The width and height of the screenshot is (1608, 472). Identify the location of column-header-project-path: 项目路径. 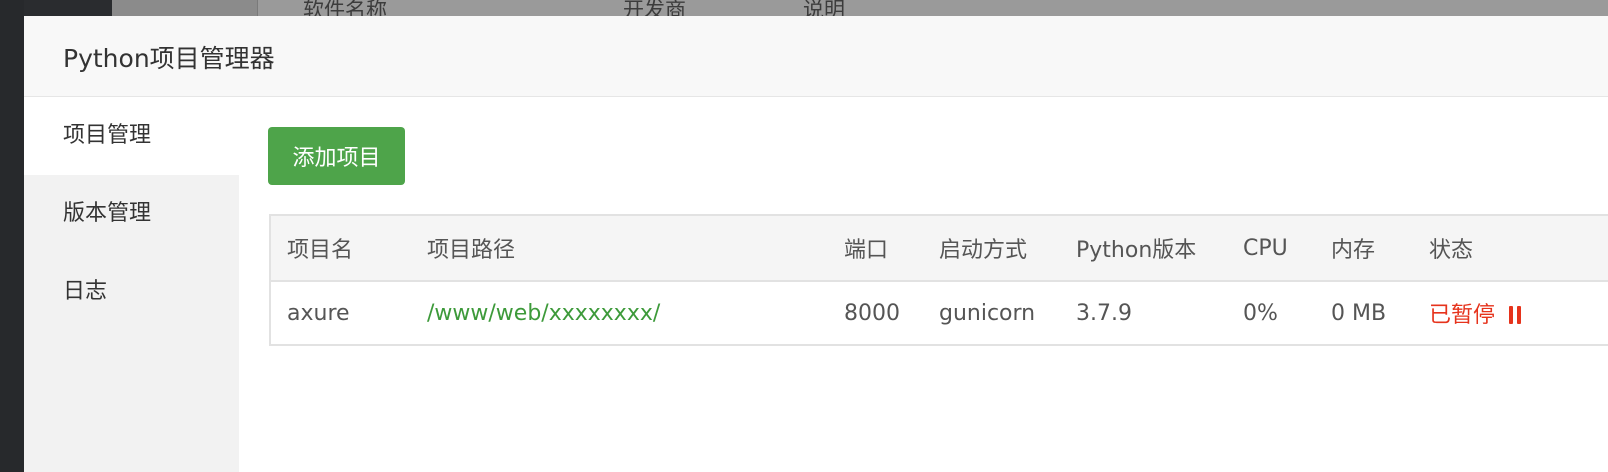
(619, 248).